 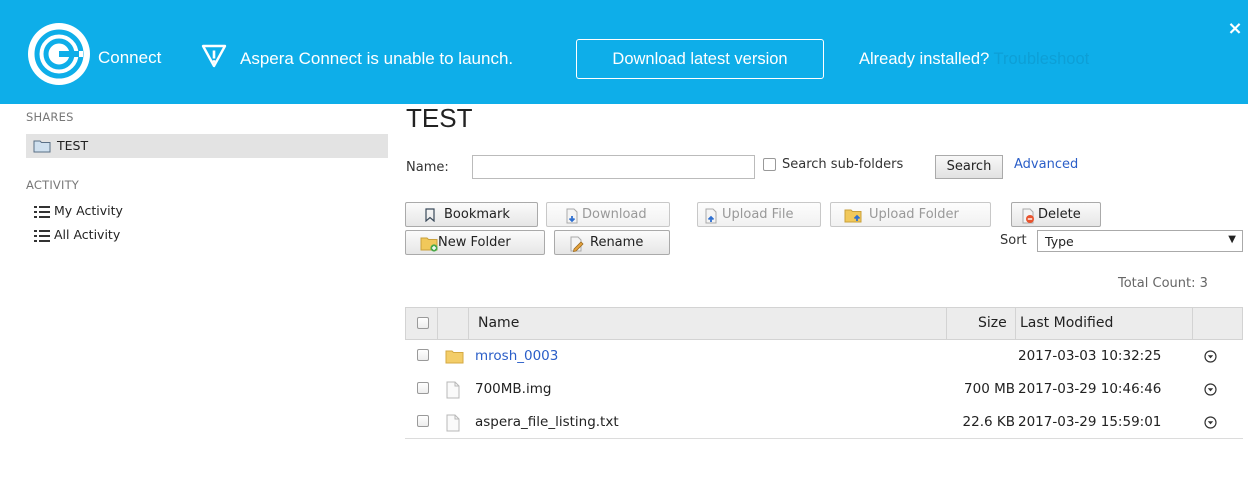 I want to click on column-header-last-modified: Last Modified, so click(x=1066, y=323).